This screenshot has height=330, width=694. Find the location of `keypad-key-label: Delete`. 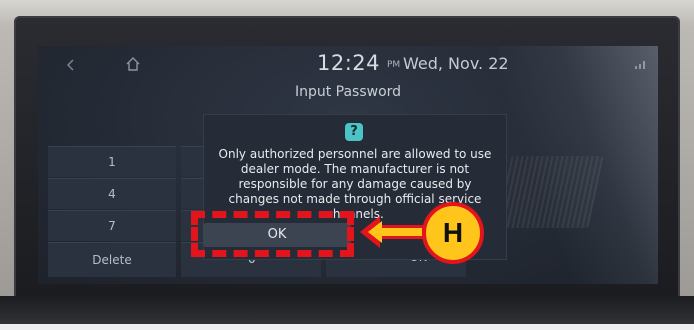

keypad-key-label: Delete is located at coordinates (112, 260).